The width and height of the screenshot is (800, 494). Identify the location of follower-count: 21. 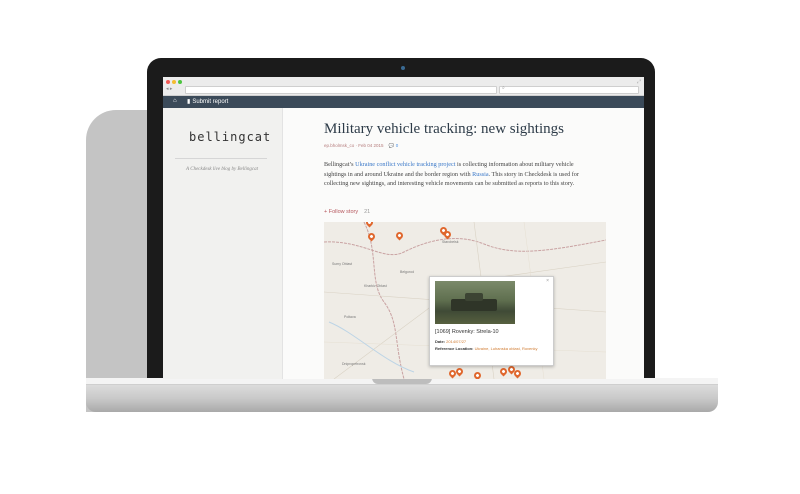
(367, 212).